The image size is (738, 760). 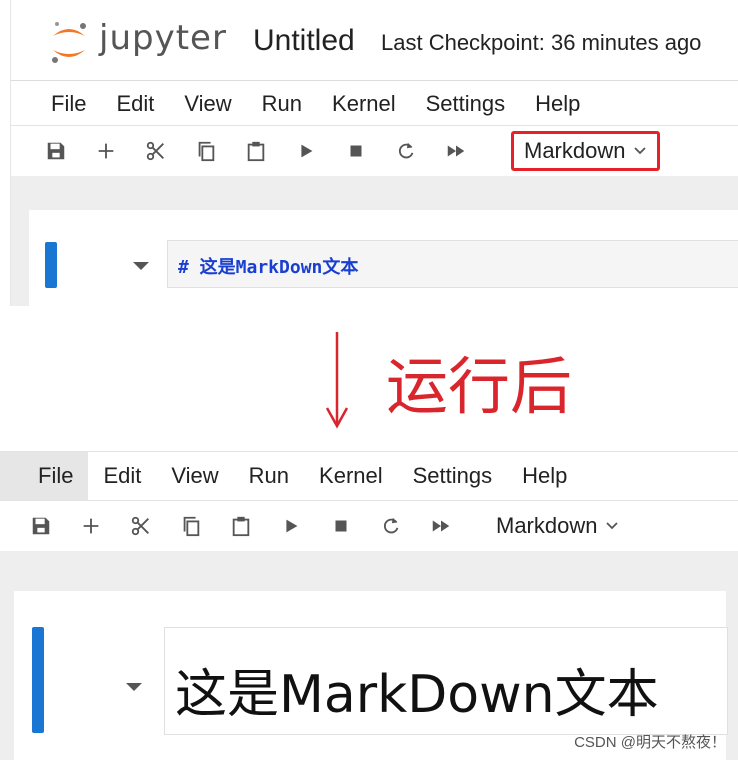 What do you see at coordinates (541, 42) in the screenshot?
I see `checkpoint-status: Last Checkpoint: 36 minutes ago` at bounding box center [541, 42].